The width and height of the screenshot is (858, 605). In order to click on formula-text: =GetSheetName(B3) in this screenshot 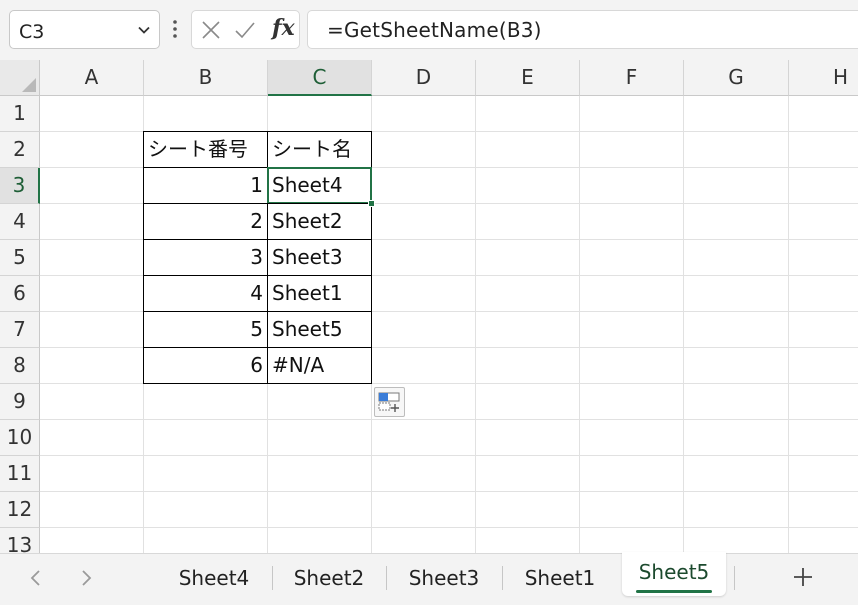, I will do `click(434, 30)`.